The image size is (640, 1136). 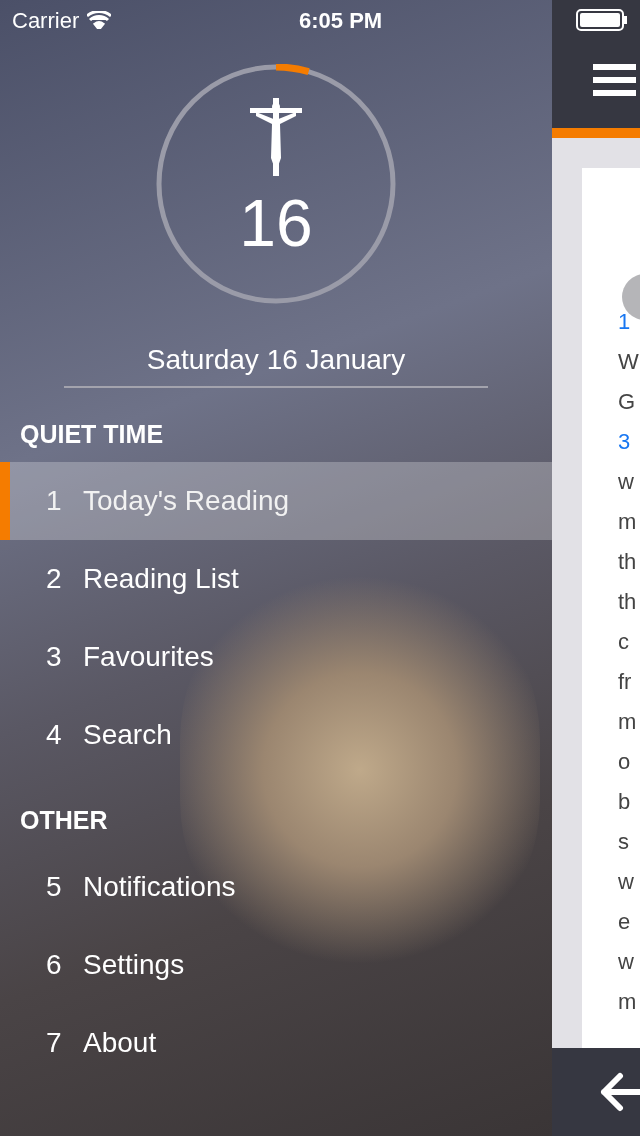 What do you see at coordinates (341, 20) in the screenshot?
I see `clock-time: 6:05 PM` at bounding box center [341, 20].